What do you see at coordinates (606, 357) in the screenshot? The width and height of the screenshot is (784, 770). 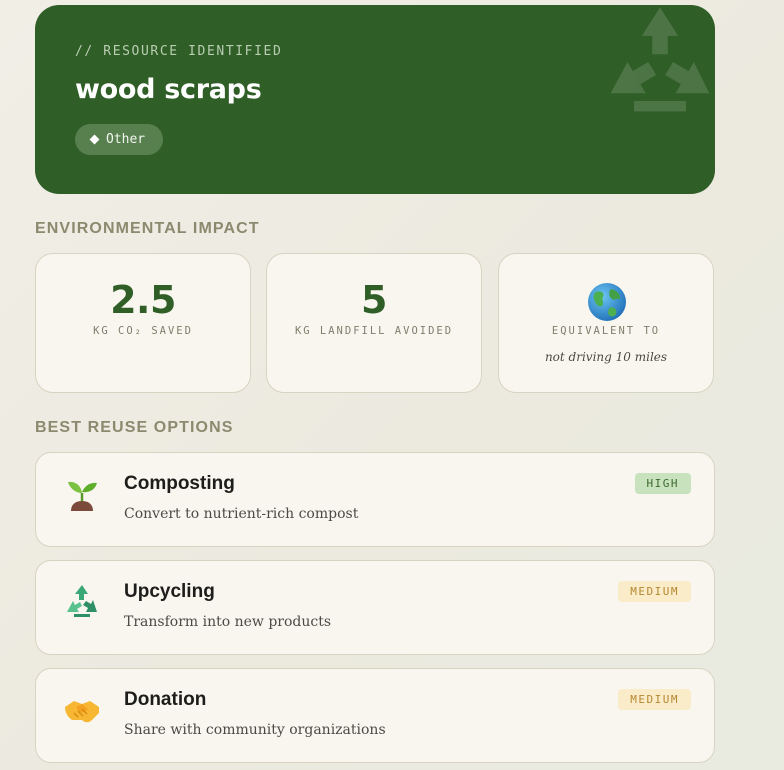 I see `equivalent-text: not driving 10 miles` at bounding box center [606, 357].